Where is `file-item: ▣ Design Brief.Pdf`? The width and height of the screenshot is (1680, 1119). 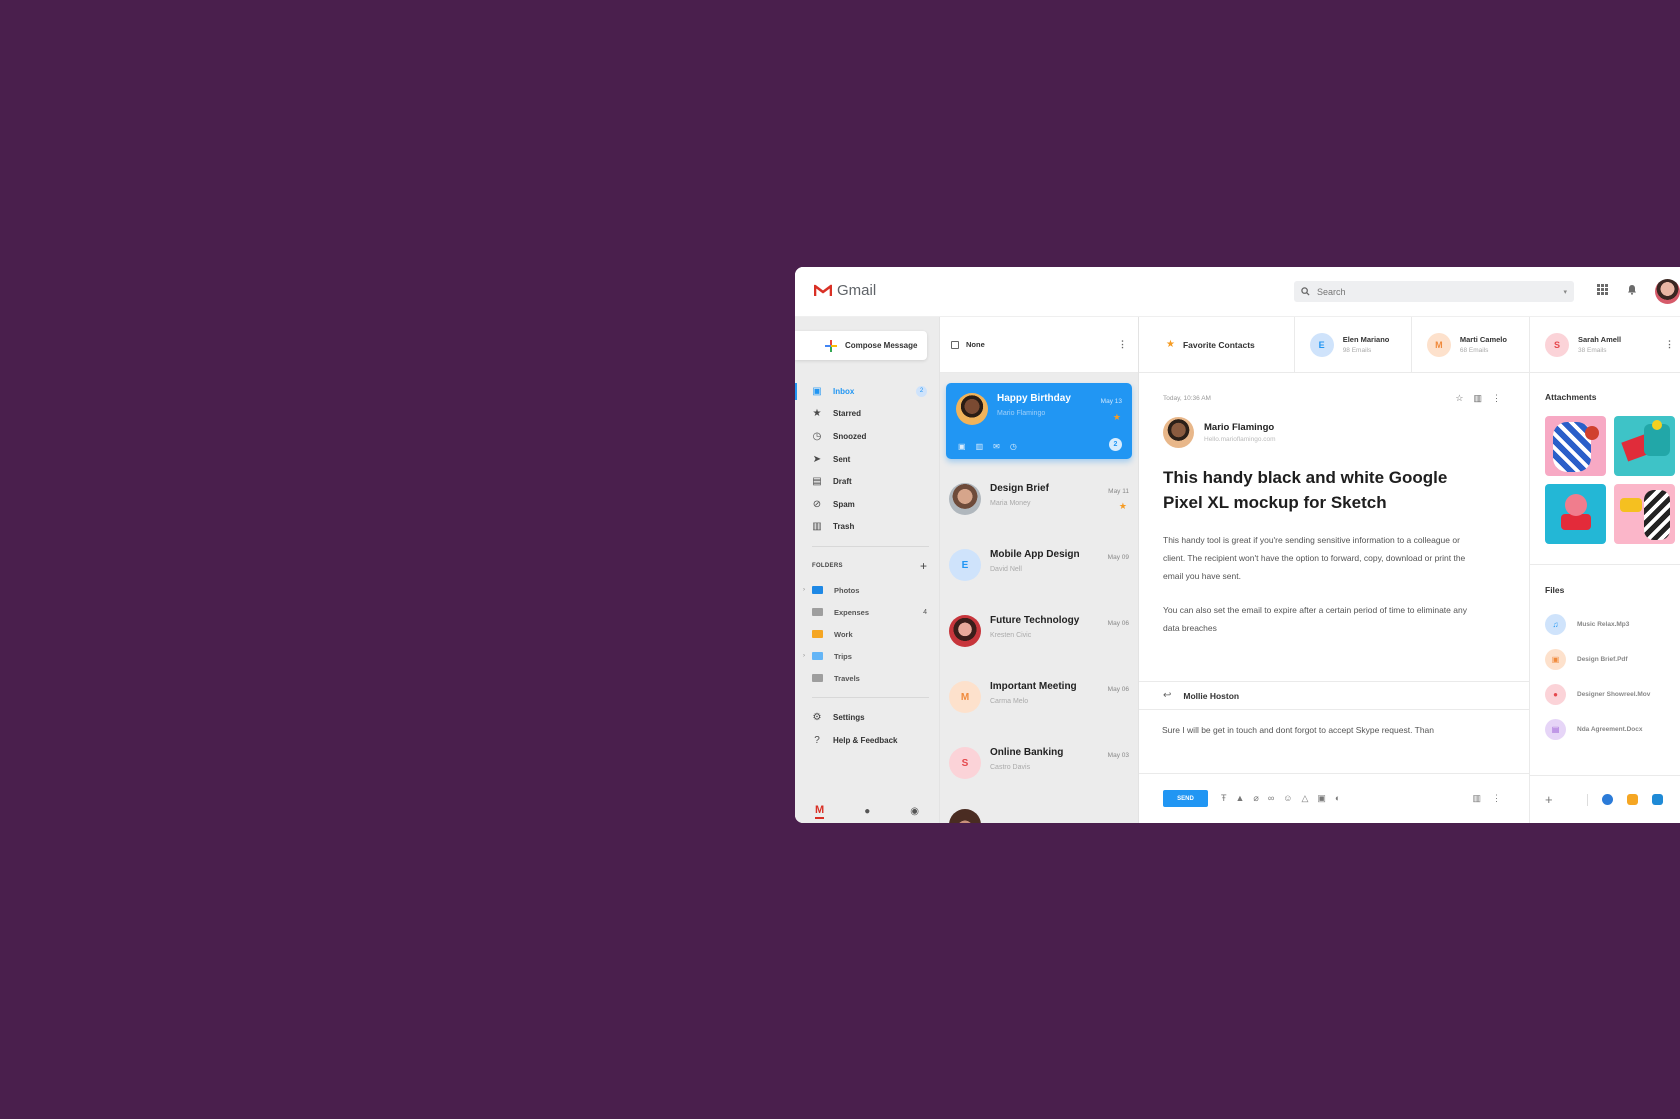 file-item: ▣ Design Brief.Pdf is located at coordinates (1605, 659).